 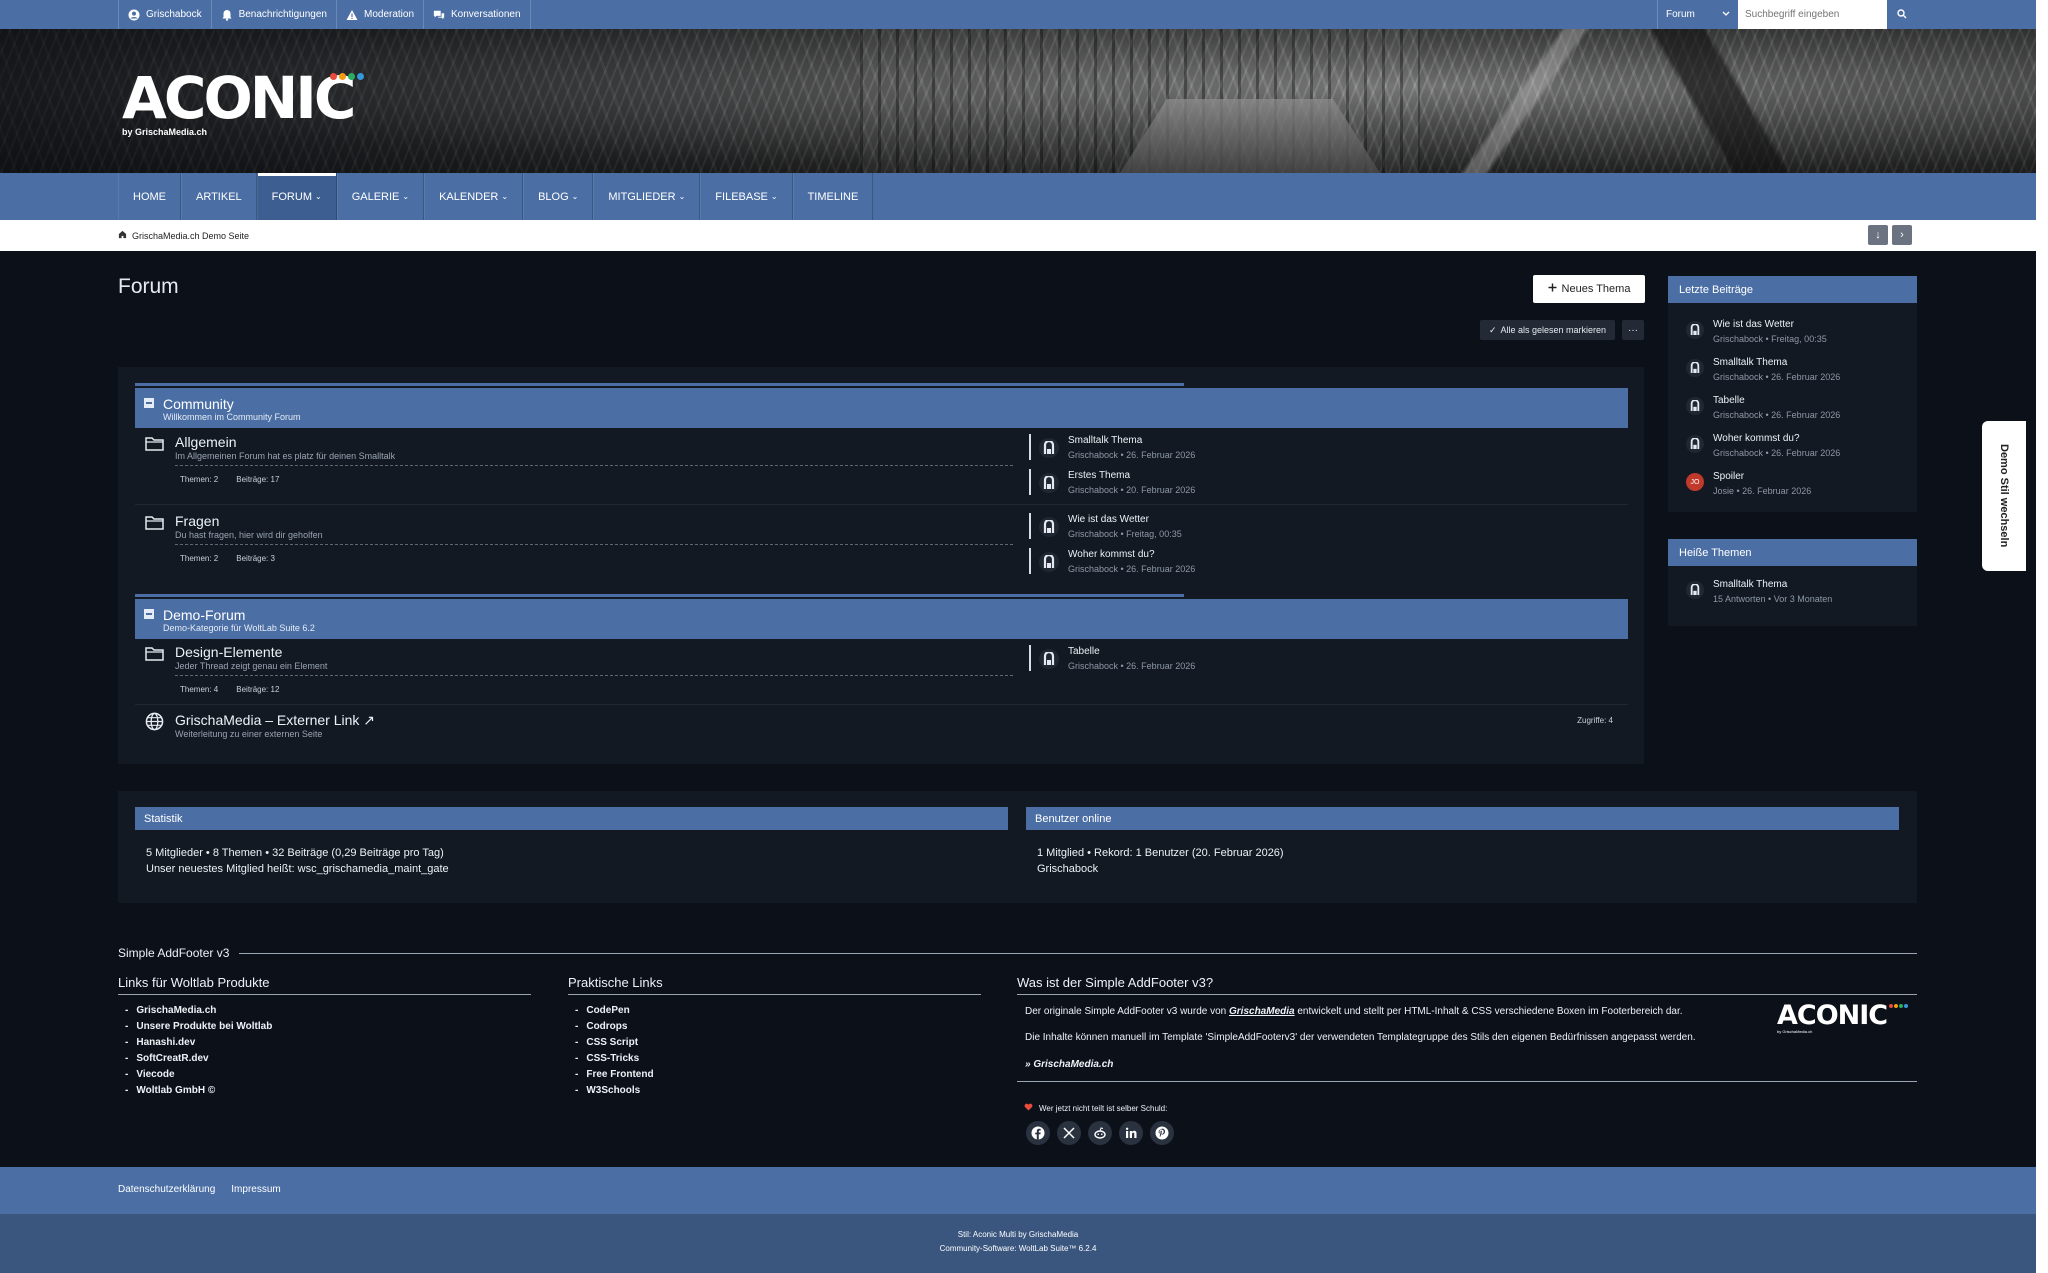 I want to click on sidebar-post-title: Wie ist das Wetter, so click(x=1753, y=324).